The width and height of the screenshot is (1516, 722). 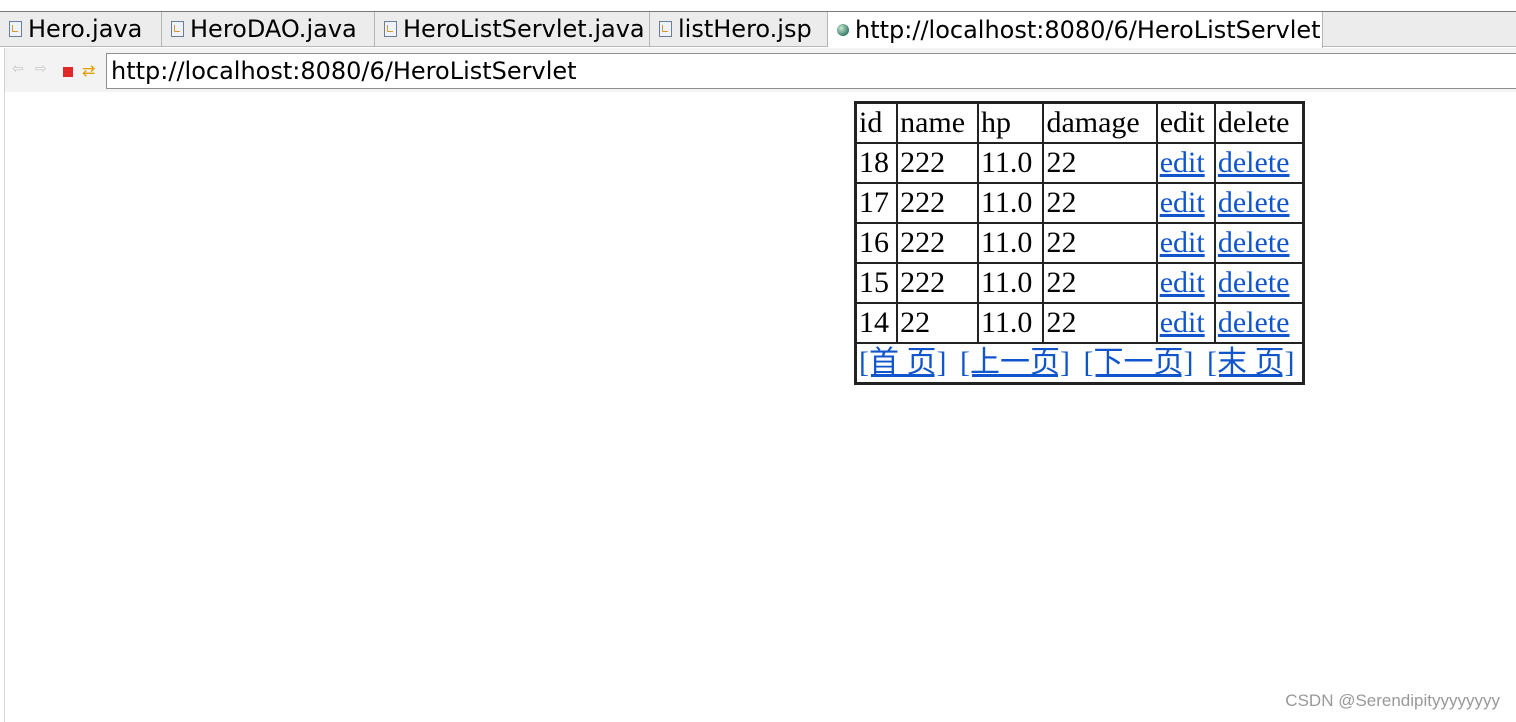 What do you see at coordinates (843, 30) in the screenshot?
I see `globe-icon` at bounding box center [843, 30].